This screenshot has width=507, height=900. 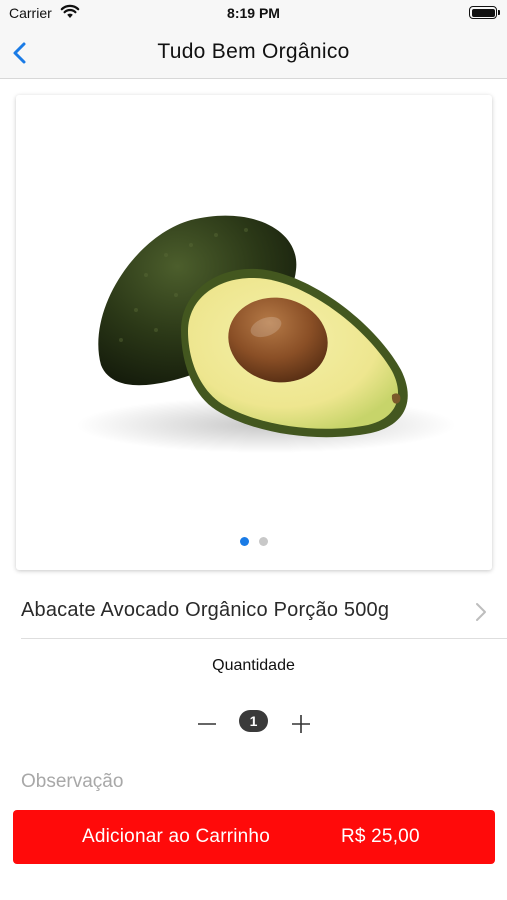 I want to click on product-name: Abacate Avocado Orgânico Porção 500g, so click(x=205, y=610).